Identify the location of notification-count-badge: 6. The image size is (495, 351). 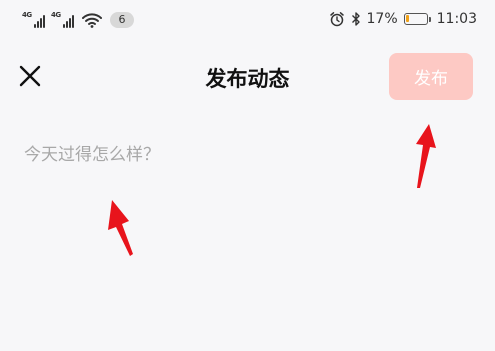
(122, 20).